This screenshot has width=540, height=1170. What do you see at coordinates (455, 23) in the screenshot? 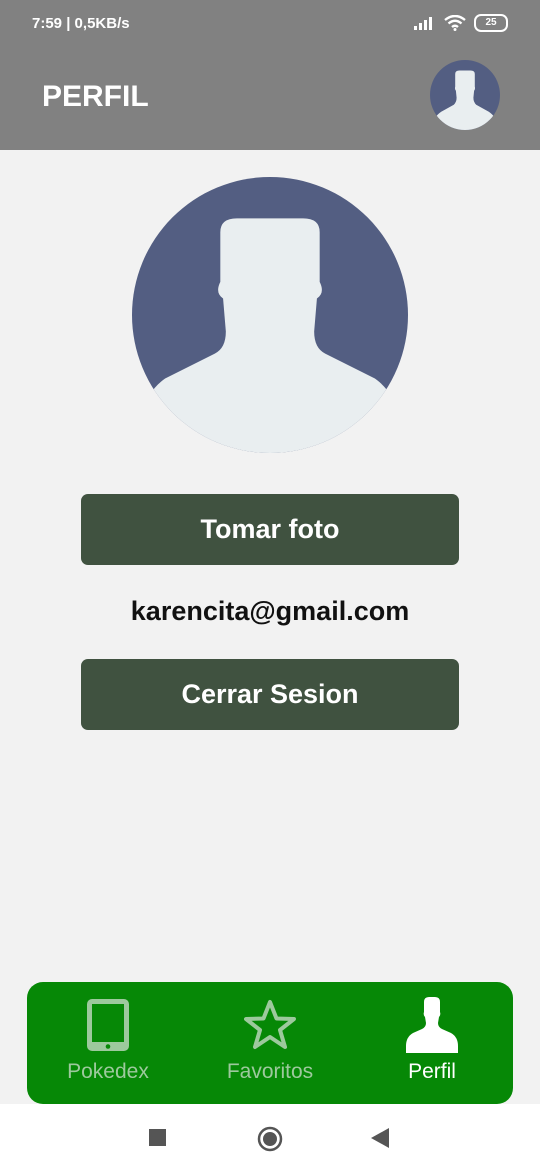
I see `wifi-icon` at bounding box center [455, 23].